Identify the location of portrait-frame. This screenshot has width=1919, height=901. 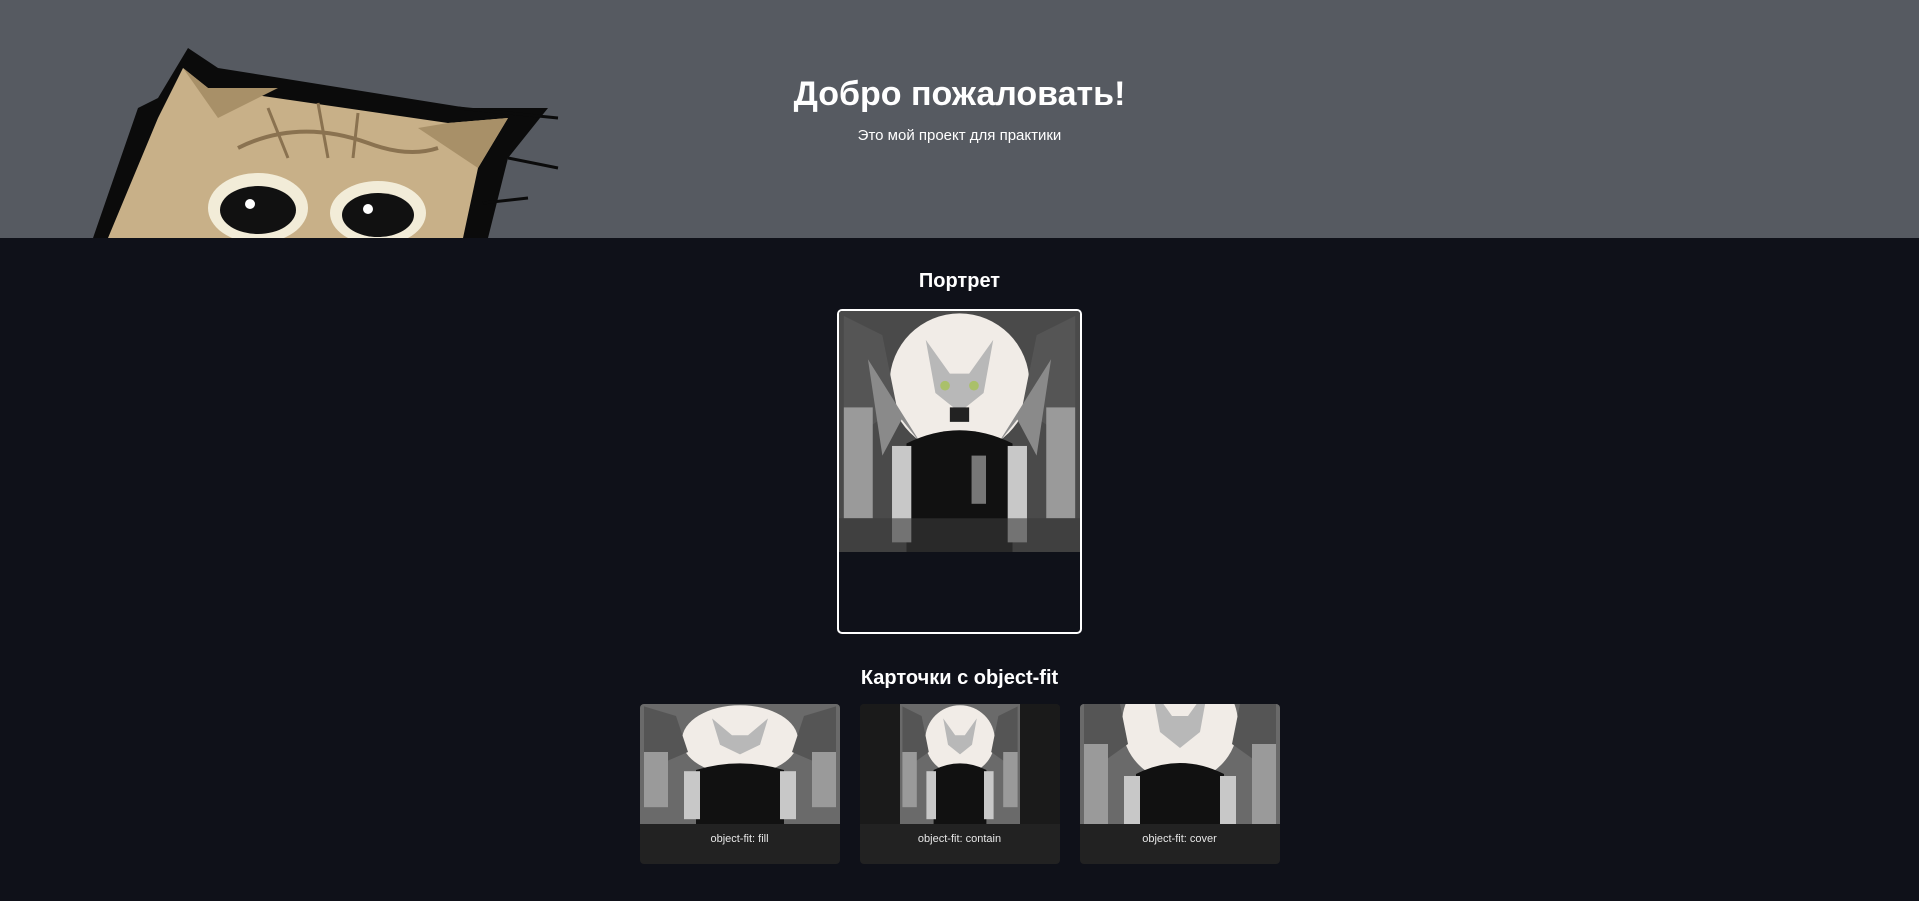
(959, 471).